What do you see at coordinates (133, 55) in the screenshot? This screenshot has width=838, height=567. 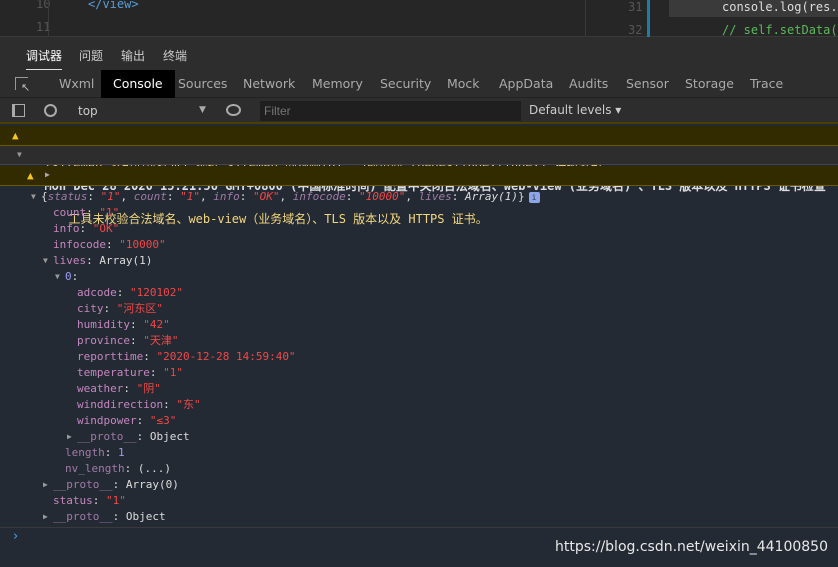 I see `panel-tab-output: 输出` at bounding box center [133, 55].